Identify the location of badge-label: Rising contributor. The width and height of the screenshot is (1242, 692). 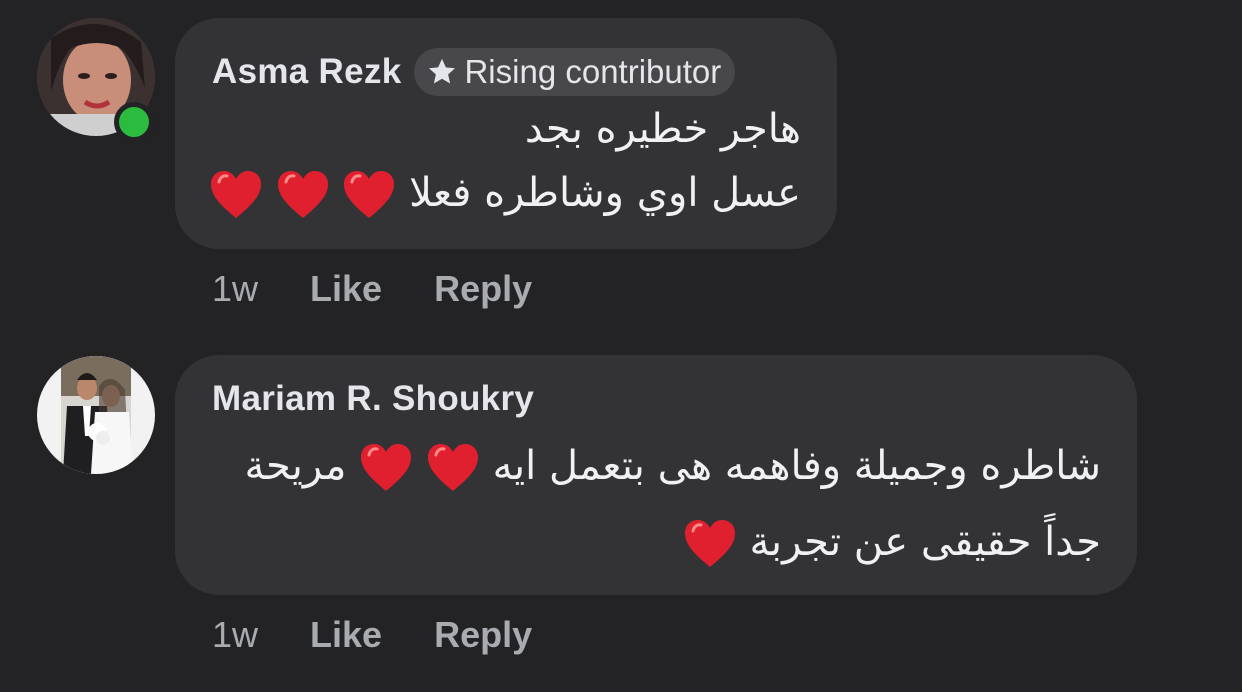
(593, 71).